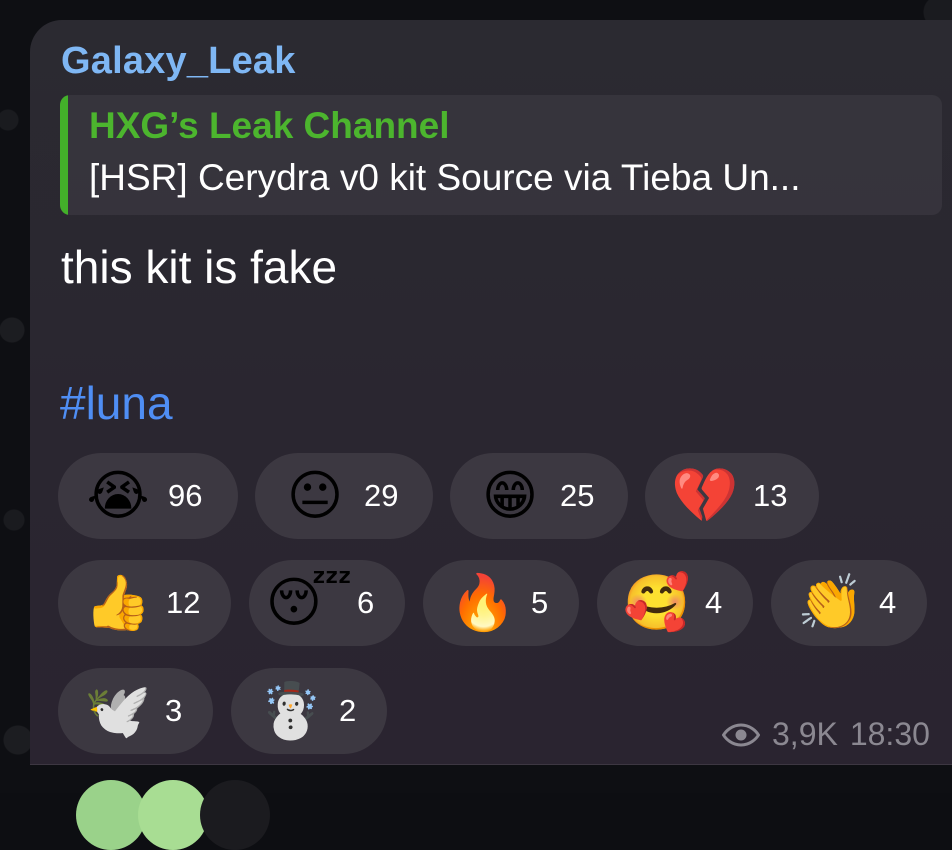  I want to click on snowman-icon: ☃️, so click(291, 711).